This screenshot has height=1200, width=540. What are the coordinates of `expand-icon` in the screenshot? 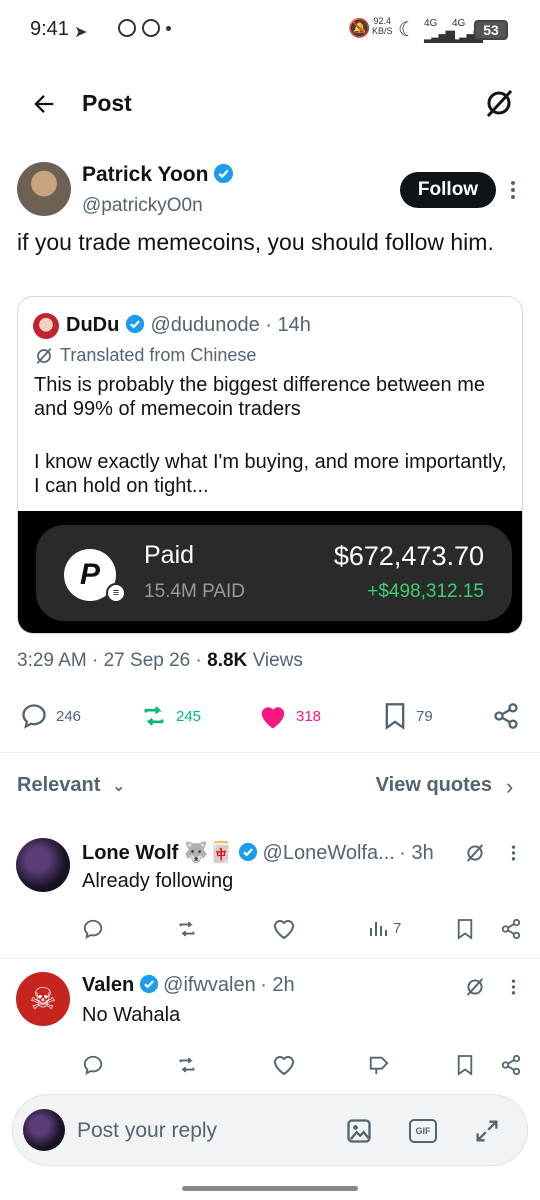 It's located at (487, 1131).